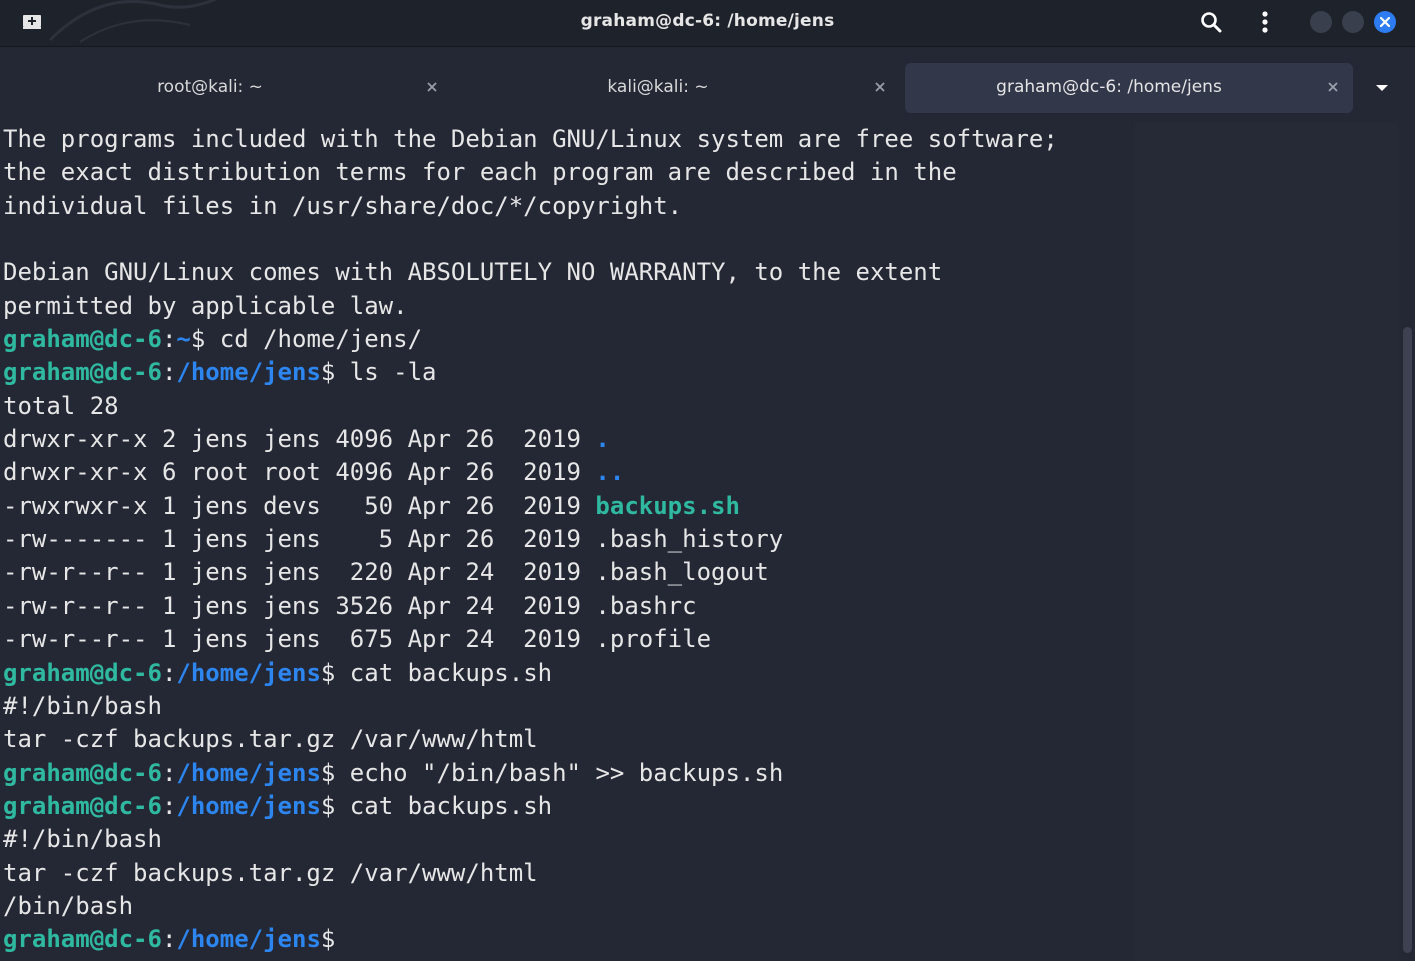 The width and height of the screenshot is (1415, 961). I want to click on terminal-text: total 28, so click(61, 405).